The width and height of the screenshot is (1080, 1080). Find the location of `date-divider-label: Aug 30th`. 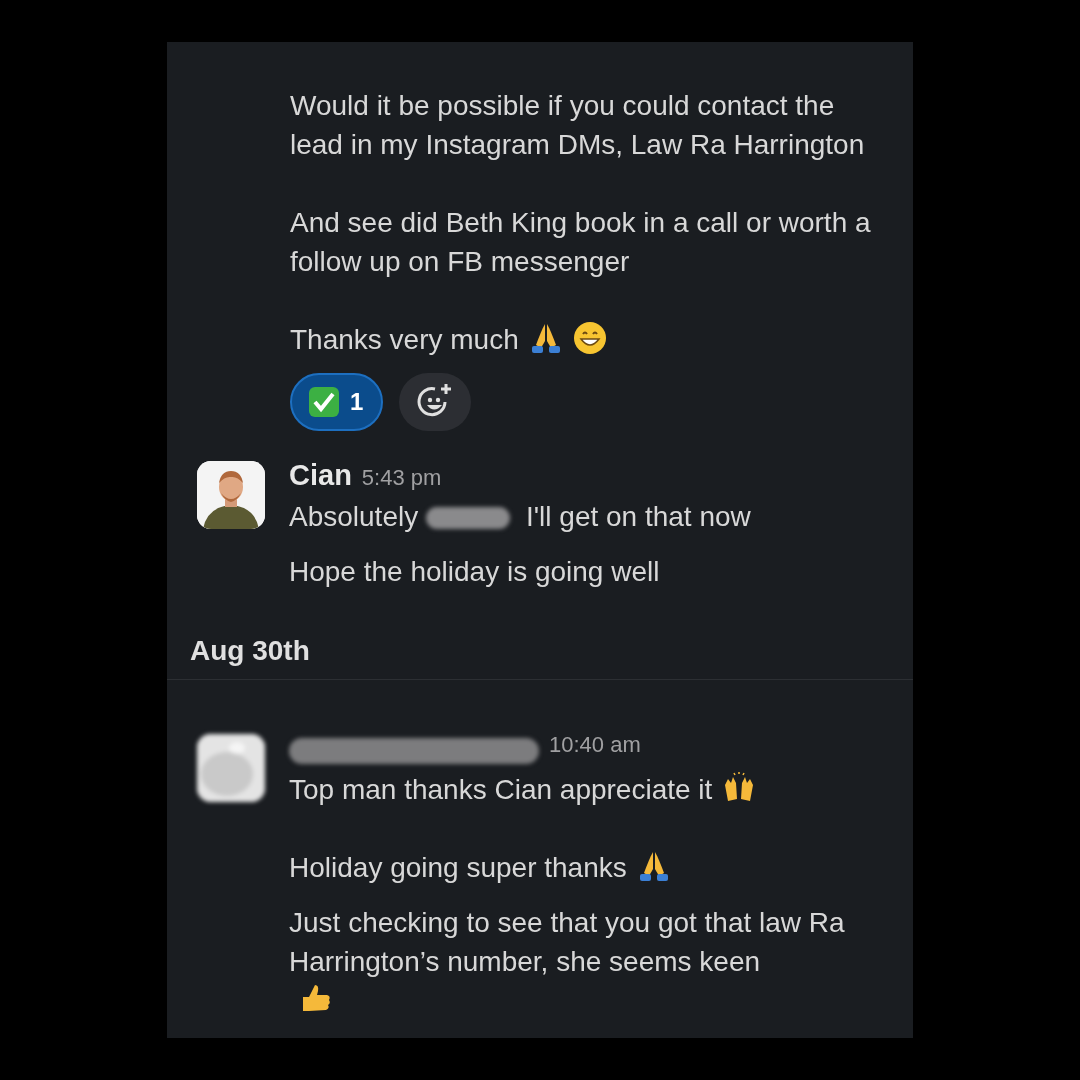

date-divider-label: Aug 30th is located at coordinates (250, 651).